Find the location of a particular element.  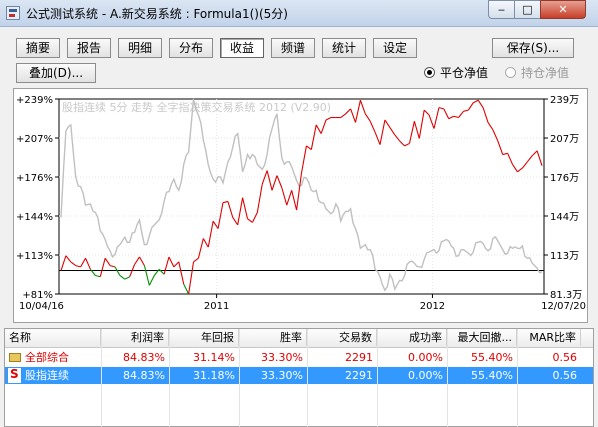

col-annual: 年回报 is located at coordinates (204, 337).